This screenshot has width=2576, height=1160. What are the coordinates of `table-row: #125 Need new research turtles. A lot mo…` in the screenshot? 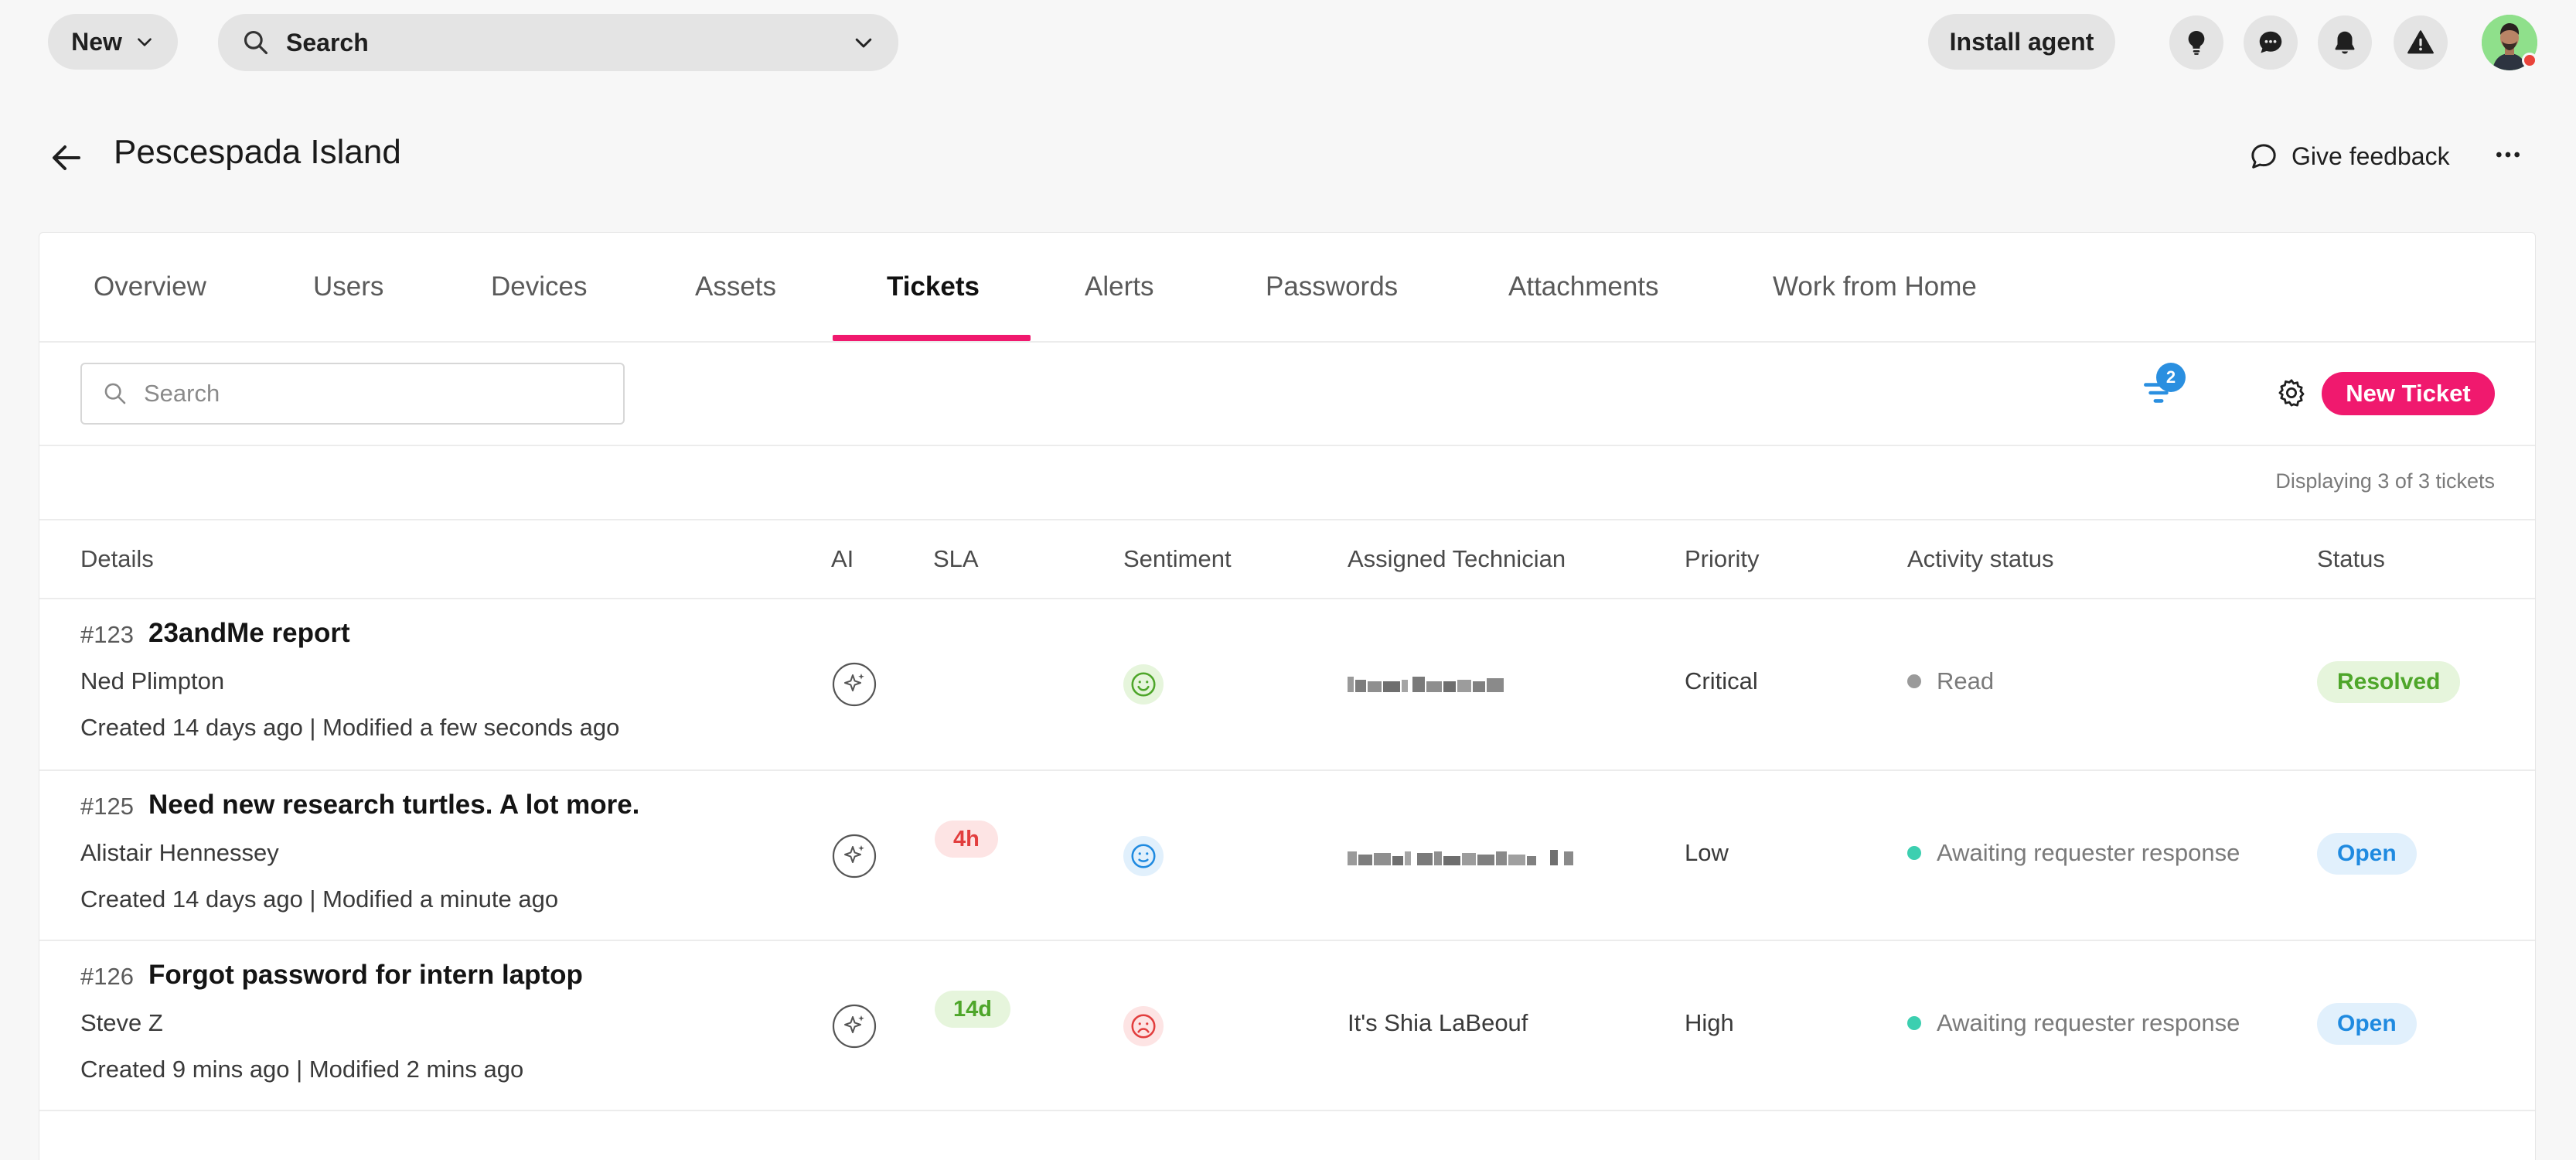 It's located at (1287, 856).